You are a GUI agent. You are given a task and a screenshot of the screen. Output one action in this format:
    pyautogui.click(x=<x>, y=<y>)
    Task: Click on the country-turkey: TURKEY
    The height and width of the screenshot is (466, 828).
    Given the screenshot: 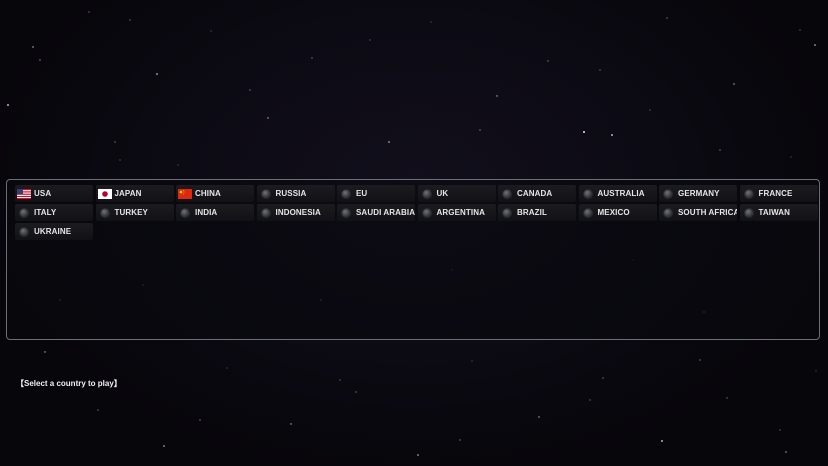 What is the action you would take?
    pyautogui.click(x=134, y=212)
    